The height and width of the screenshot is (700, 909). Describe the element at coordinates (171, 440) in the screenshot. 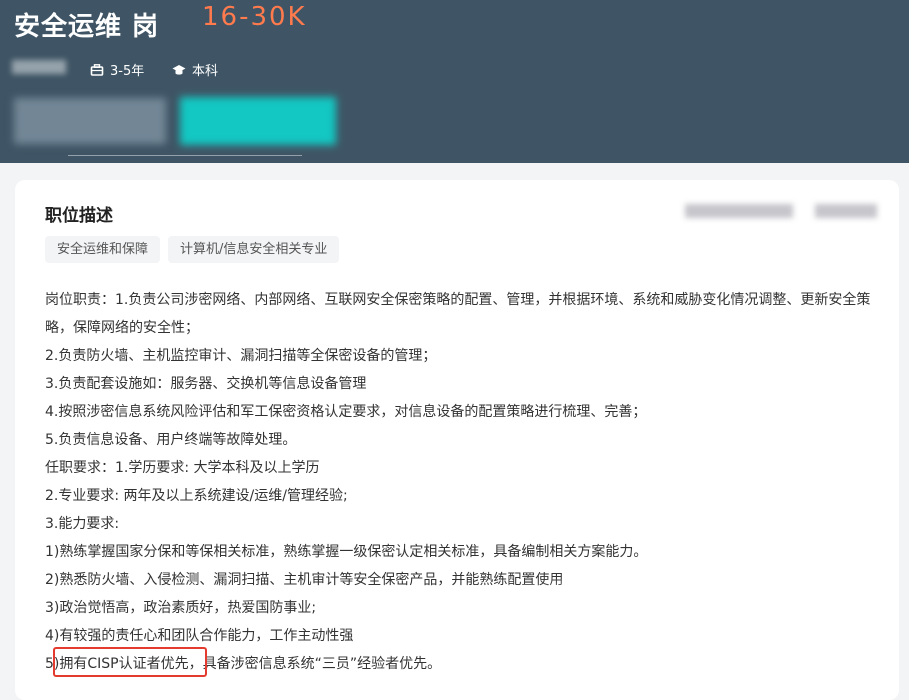

I see `description-line: 5.负责信息设备、用户终端等故障处理。` at that location.